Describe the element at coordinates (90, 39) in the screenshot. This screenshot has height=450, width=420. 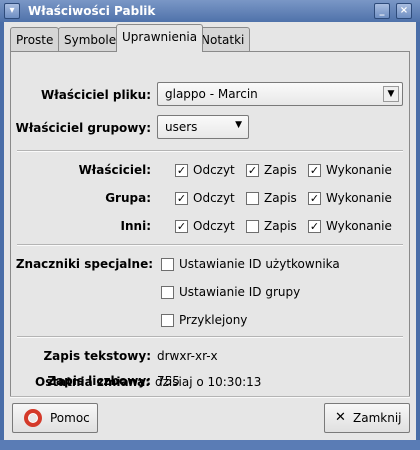
I see `tab-symbole: Symbole` at that location.